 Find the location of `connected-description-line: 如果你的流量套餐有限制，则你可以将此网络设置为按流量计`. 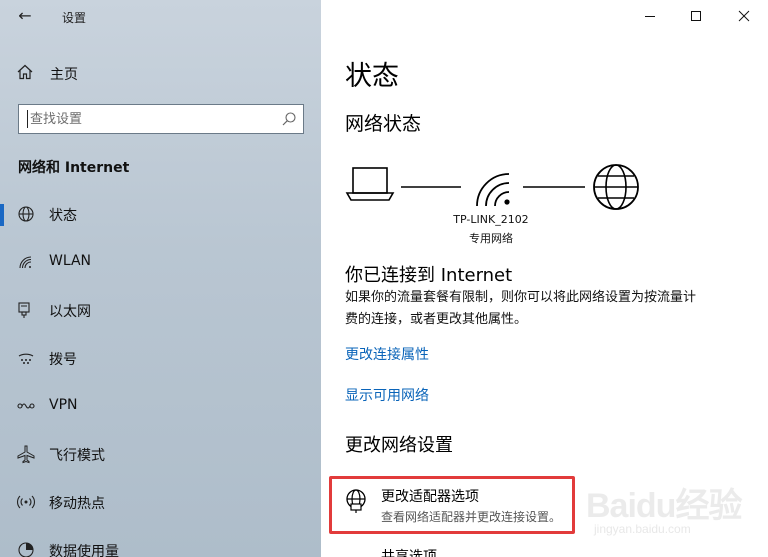

connected-description-line: 如果你的流量套餐有限制，则你可以将此网络设置为按流量计 is located at coordinates (521, 297).